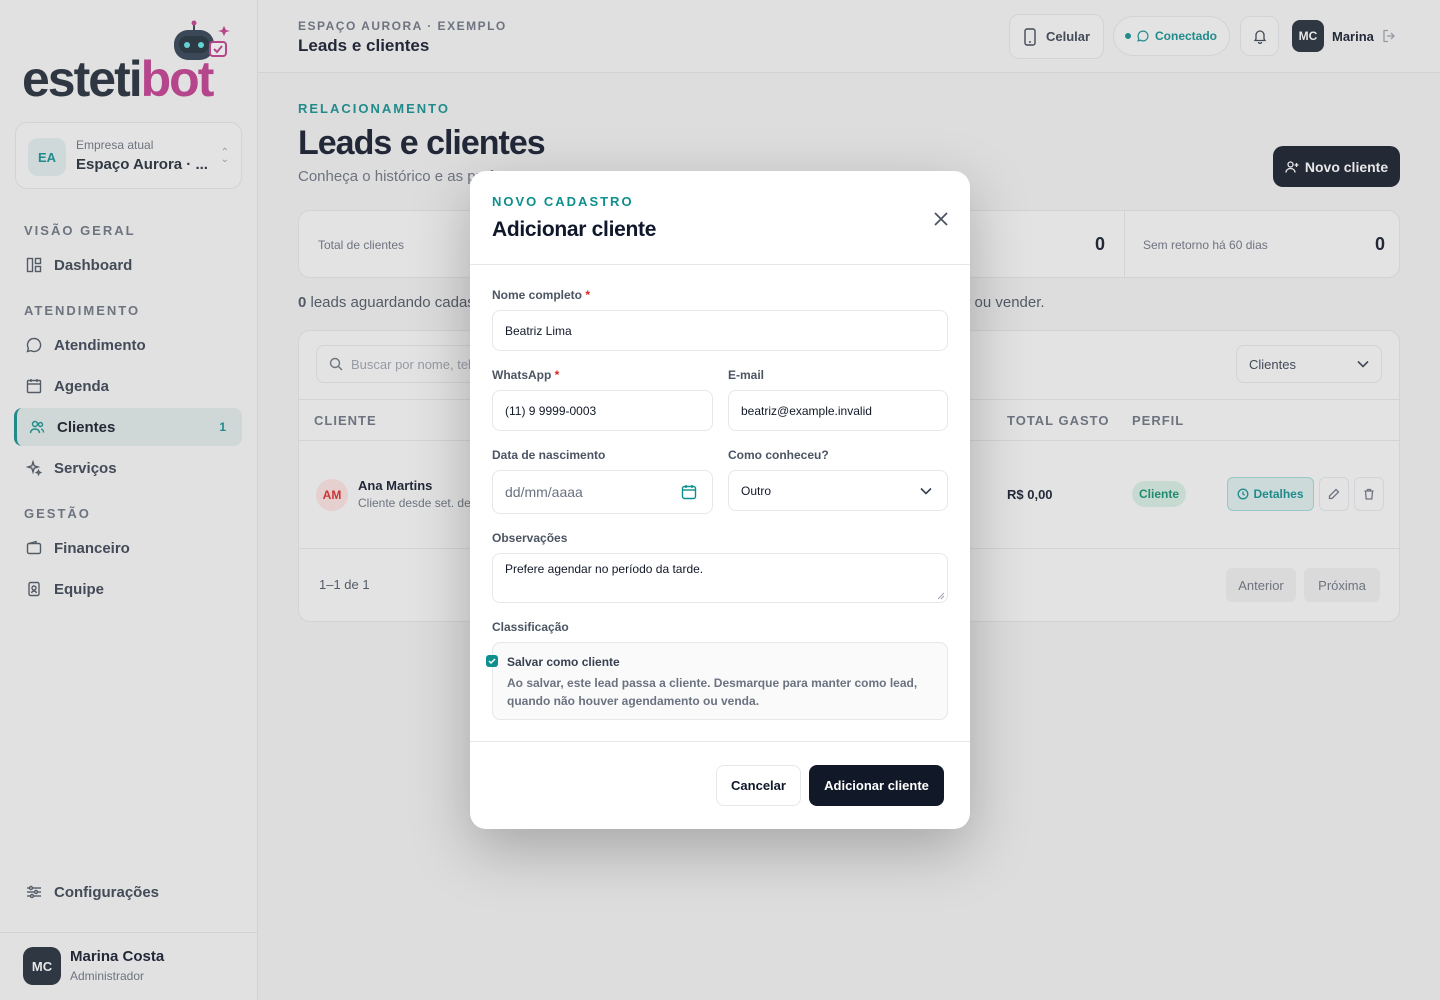  I want to click on whatsapp-label-text: WhatsApp, so click(522, 375).